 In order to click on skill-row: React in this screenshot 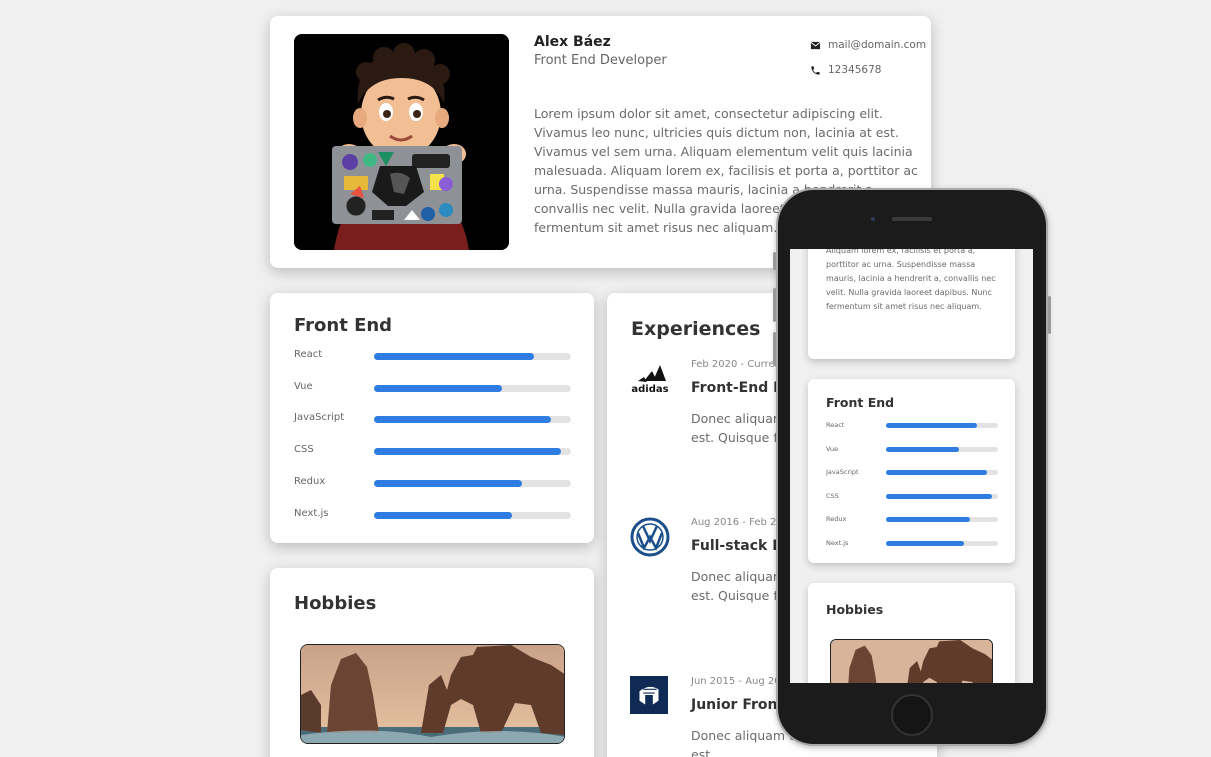, I will do `click(432, 356)`.